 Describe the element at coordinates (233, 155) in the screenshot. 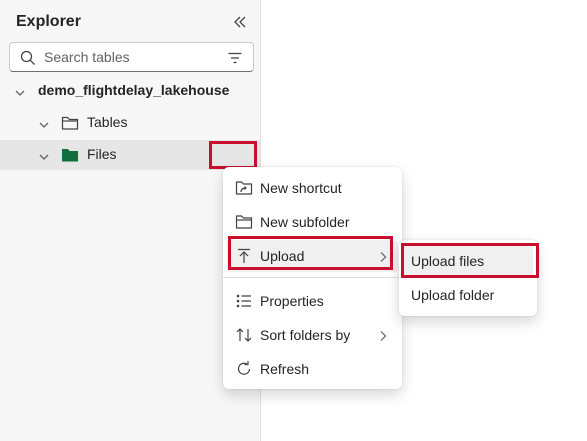

I see `more-options-button` at that location.